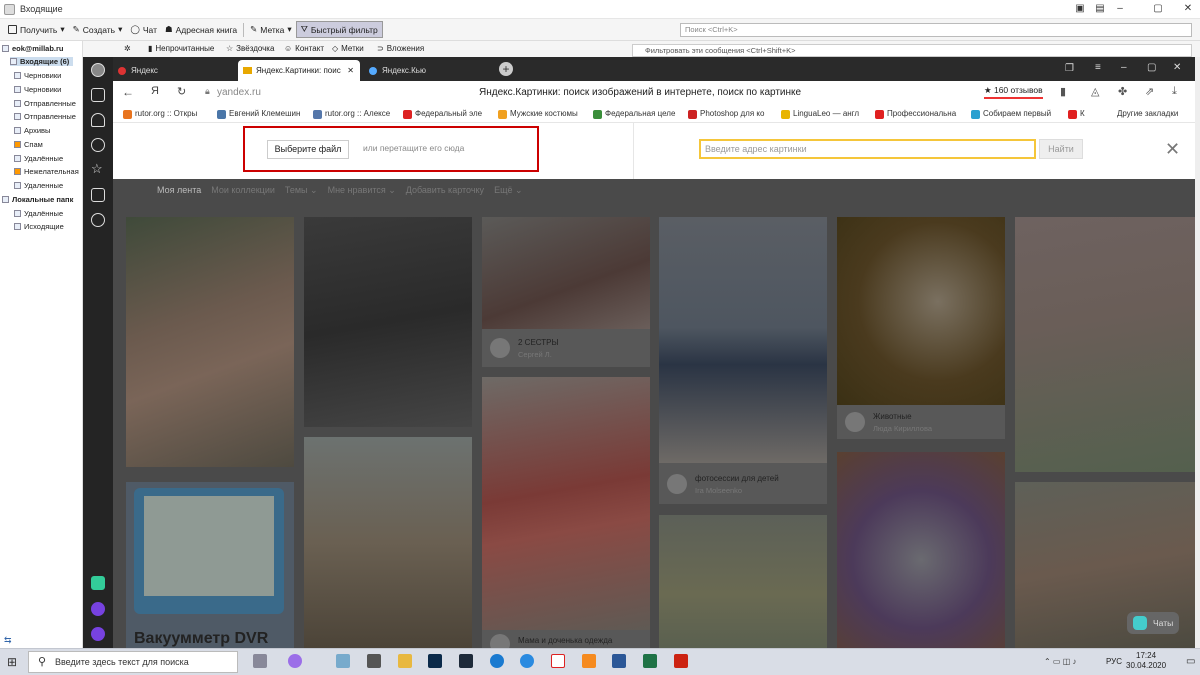 The width and height of the screenshot is (1200, 675). I want to click on edge-icon, so click(497, 661).